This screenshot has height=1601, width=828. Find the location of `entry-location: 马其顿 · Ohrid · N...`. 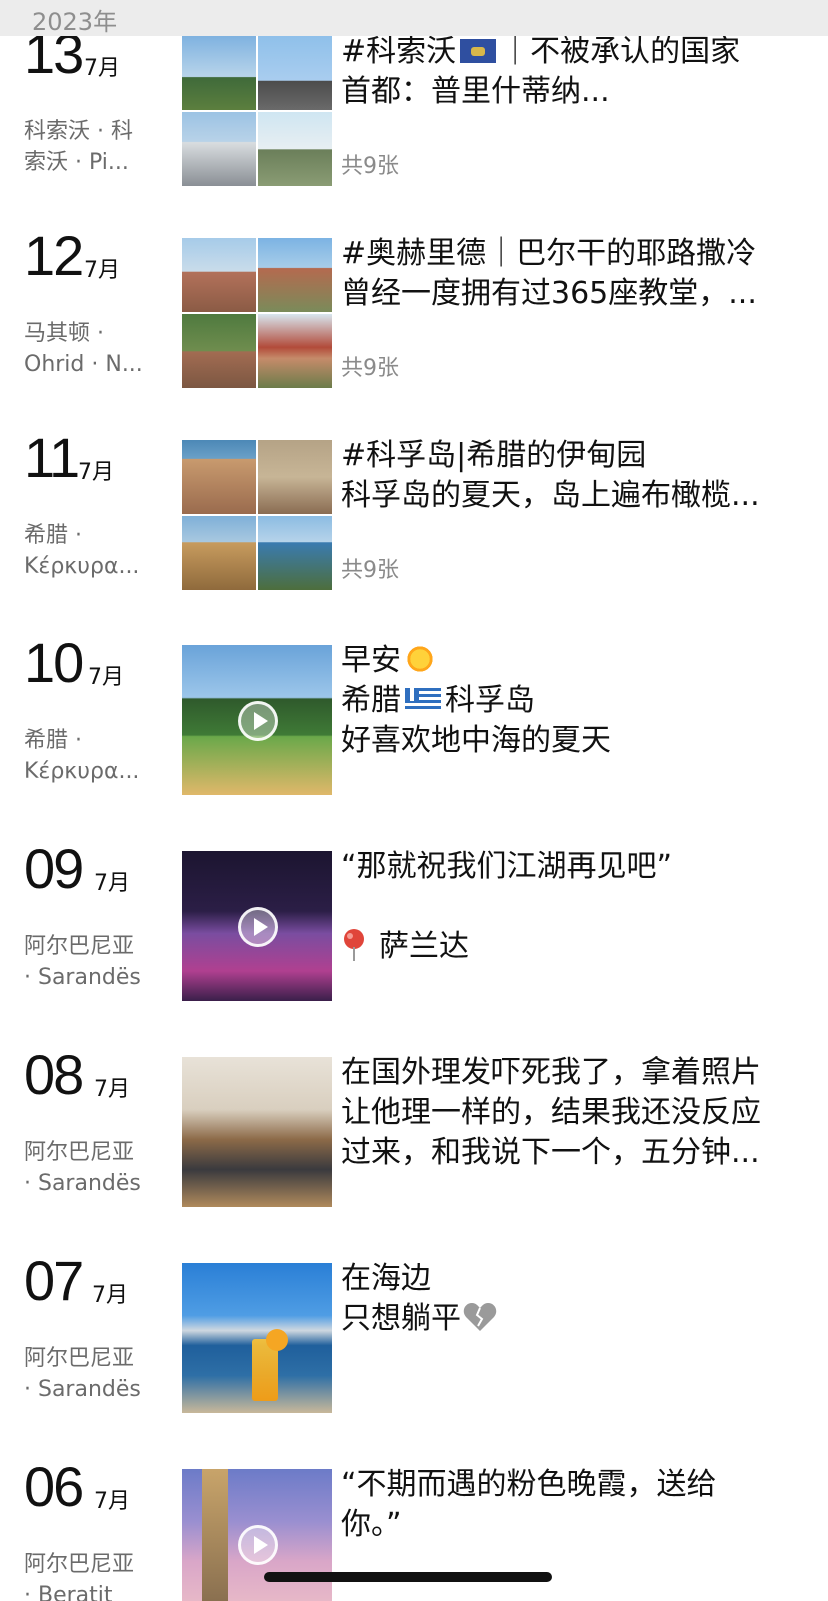

entry-location: 马其顿 · Ohrid · N... is located at coordinates (83, 349).